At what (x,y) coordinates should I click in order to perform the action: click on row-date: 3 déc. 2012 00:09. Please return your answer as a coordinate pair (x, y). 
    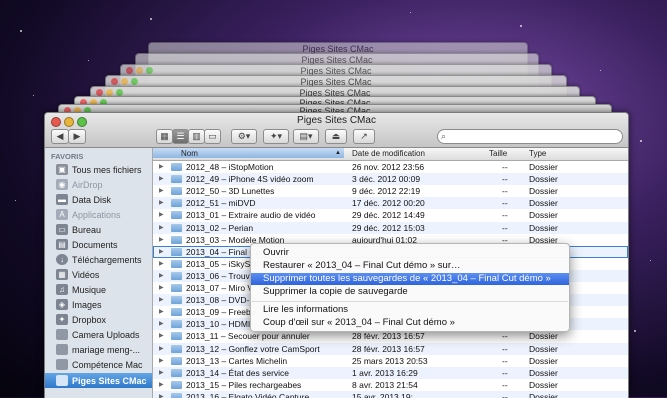
    Looking at the image, I should click on (386, 179).